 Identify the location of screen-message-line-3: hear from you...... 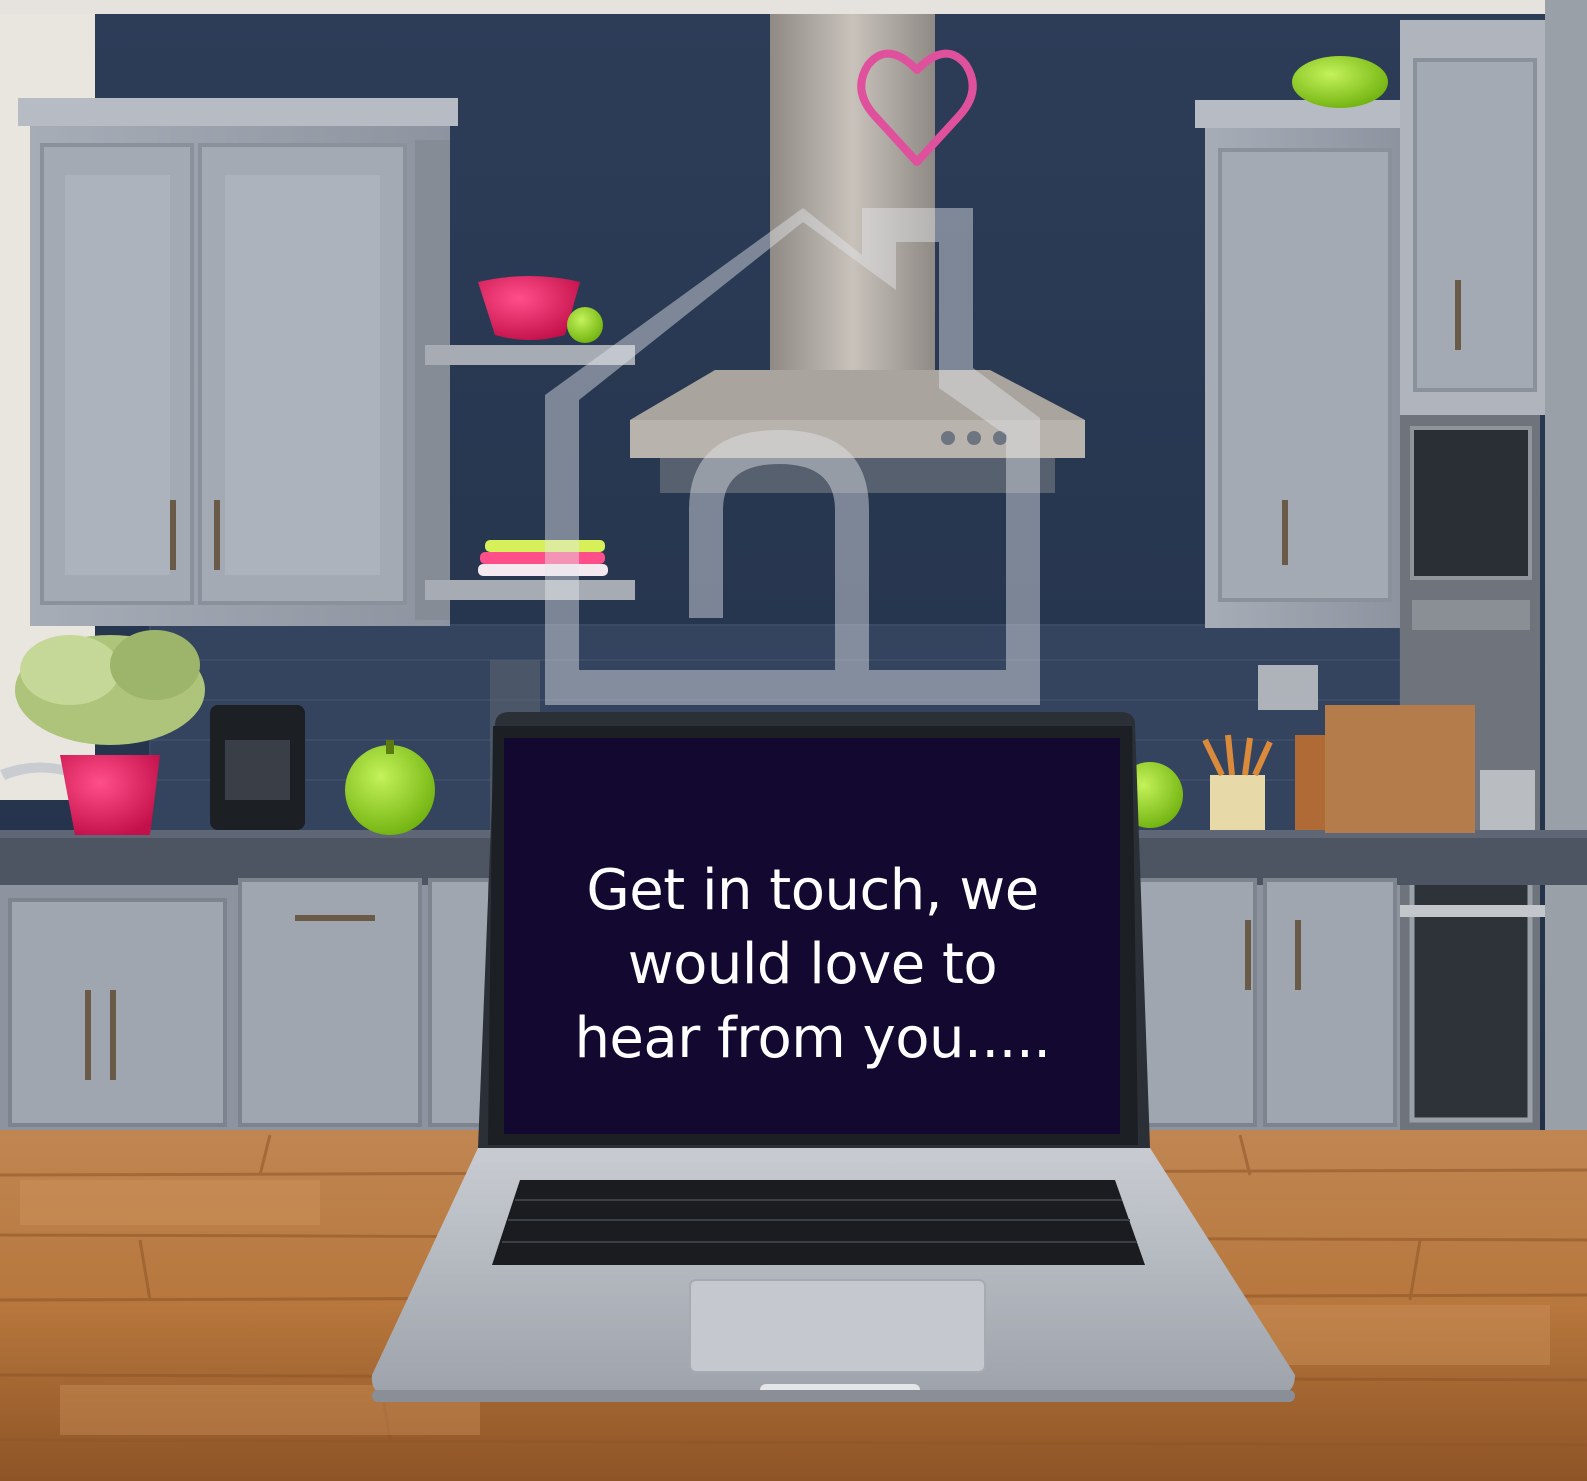
(812, 1038).